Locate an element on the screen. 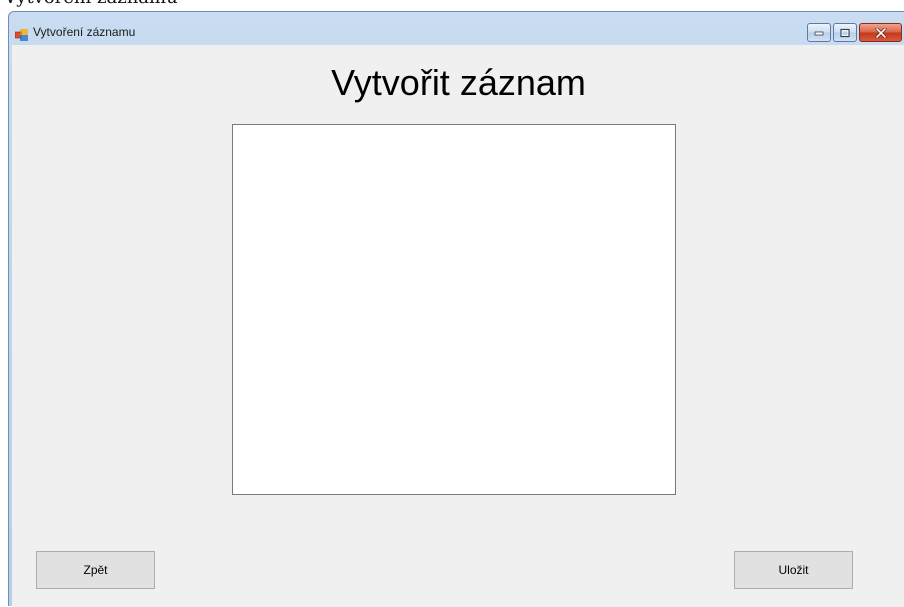 This screenshot has width=904, height=607. maximize-icon is located at coordinates (845, 32).